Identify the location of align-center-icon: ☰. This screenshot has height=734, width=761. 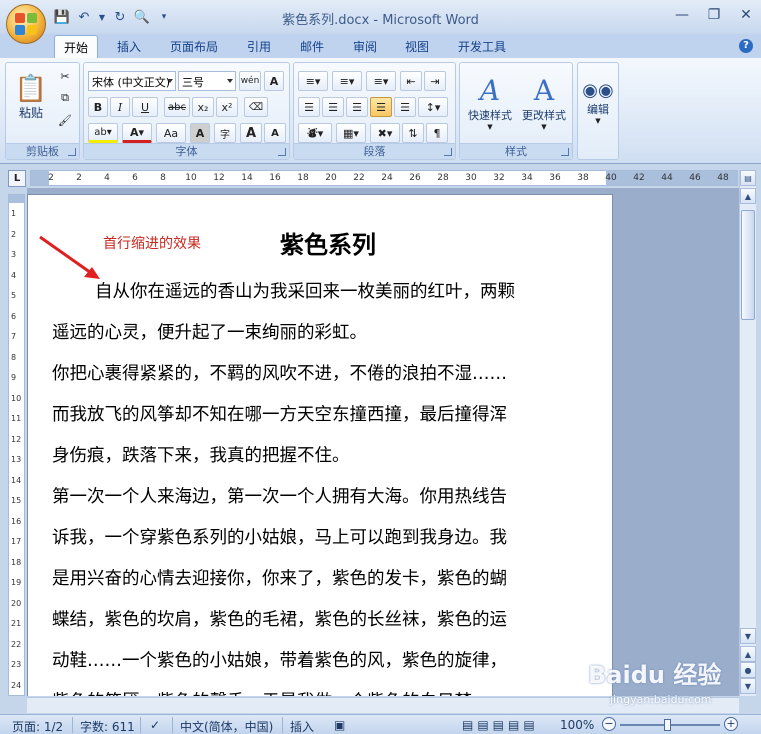
(333, 107).